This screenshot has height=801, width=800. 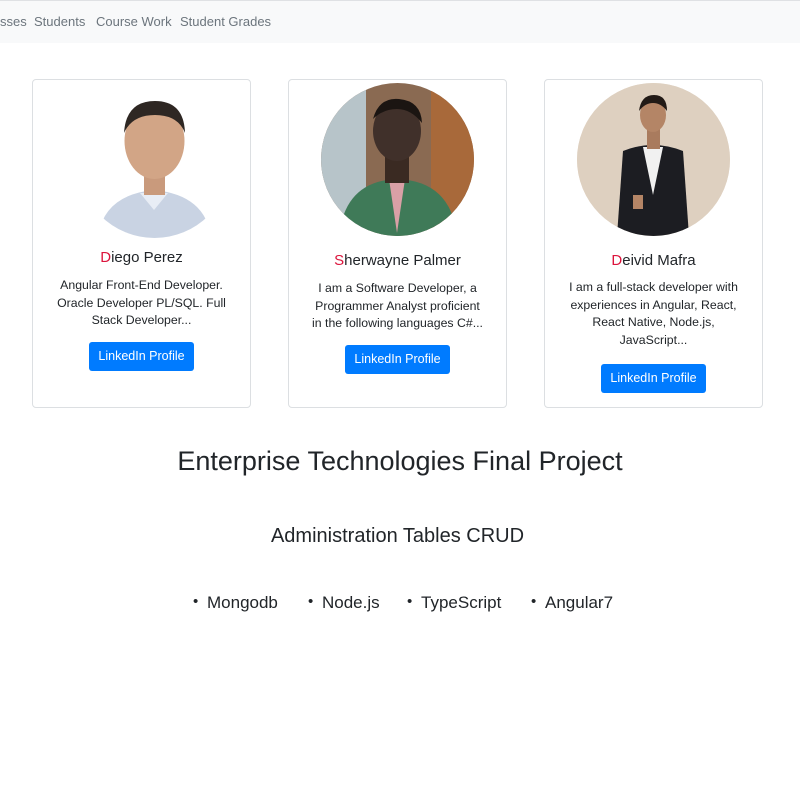 What do you see at coordinates (13, 21) in the screenshot?
I see `nav-link-classes: sses` at bounding box center [13, 21].